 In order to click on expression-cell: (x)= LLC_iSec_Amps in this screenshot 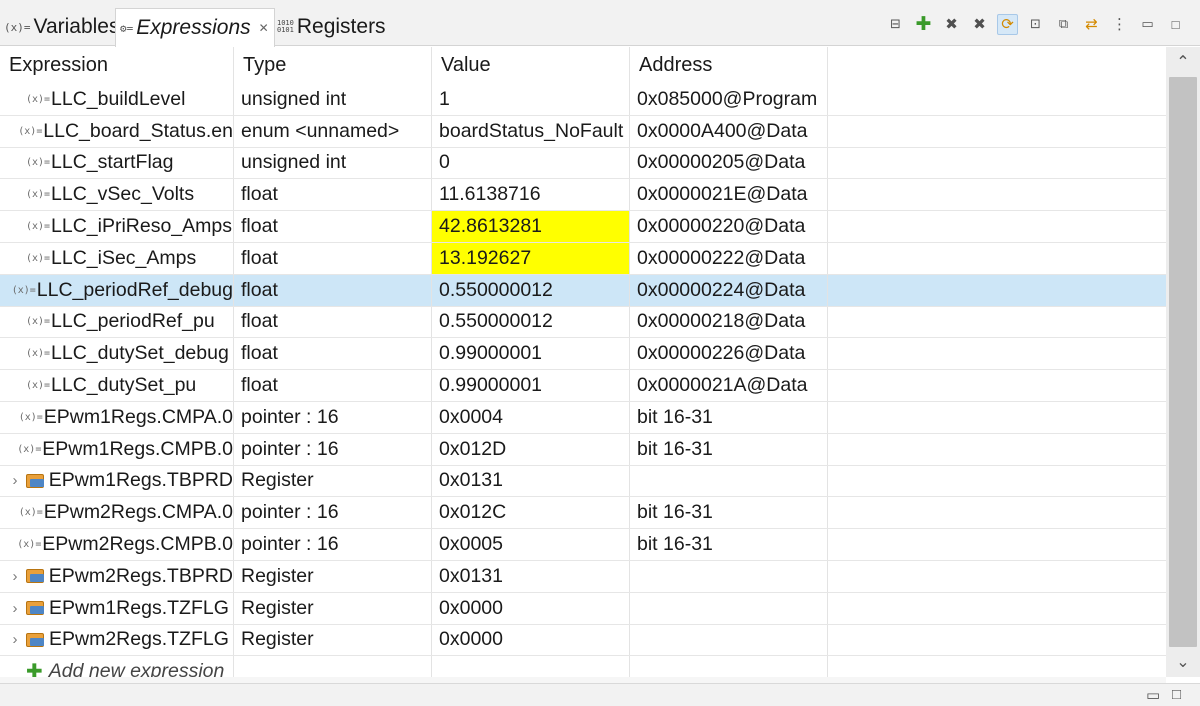, I will do `click(117, 258)`.